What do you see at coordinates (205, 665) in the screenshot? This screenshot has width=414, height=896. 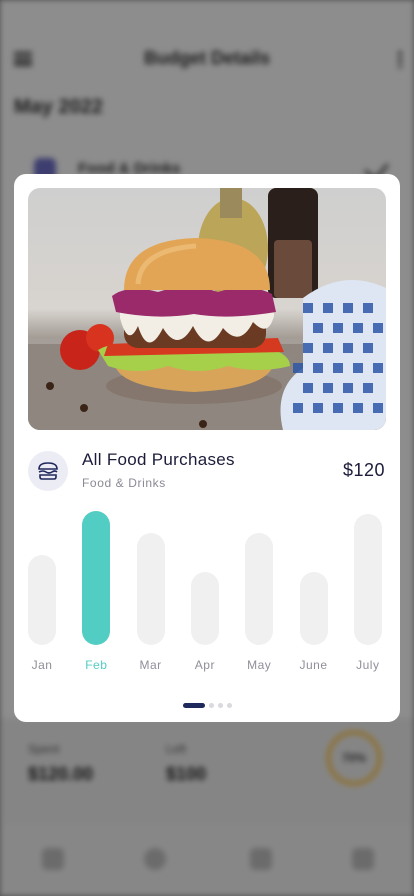 I see `x-label-apr: Apr` at bounding box center [205, 665].